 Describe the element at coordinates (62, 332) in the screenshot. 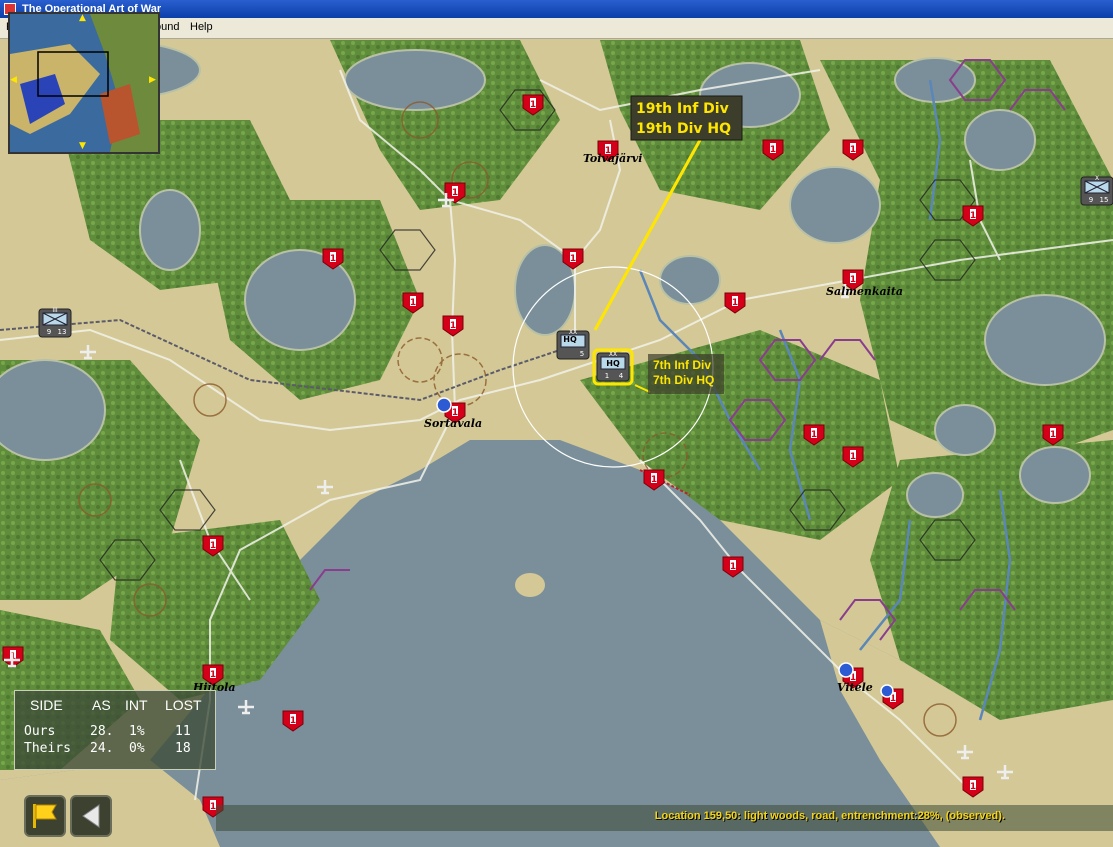

I see `unit-moves-label: 13` at that location.